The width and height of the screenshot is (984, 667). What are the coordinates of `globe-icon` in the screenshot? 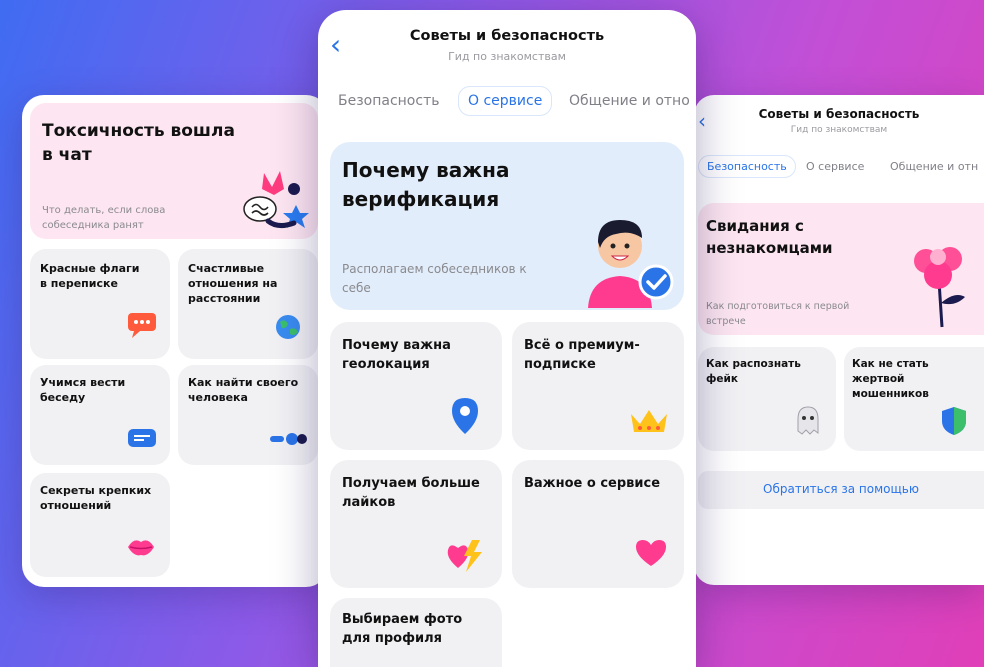 It's located at (288, 327).